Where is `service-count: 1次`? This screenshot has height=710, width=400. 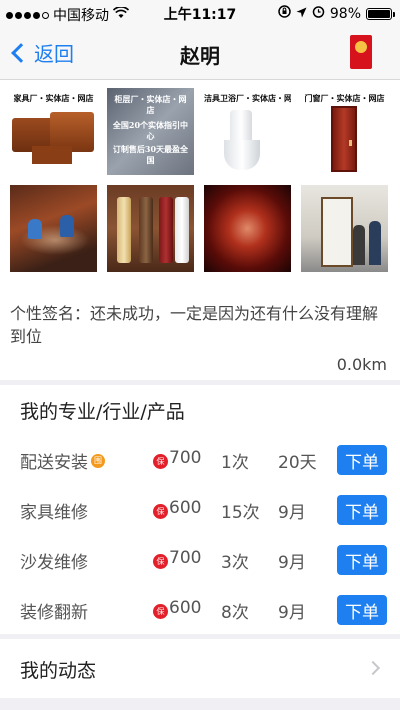
service-count: 1次 is located at coordinates (235, 463).